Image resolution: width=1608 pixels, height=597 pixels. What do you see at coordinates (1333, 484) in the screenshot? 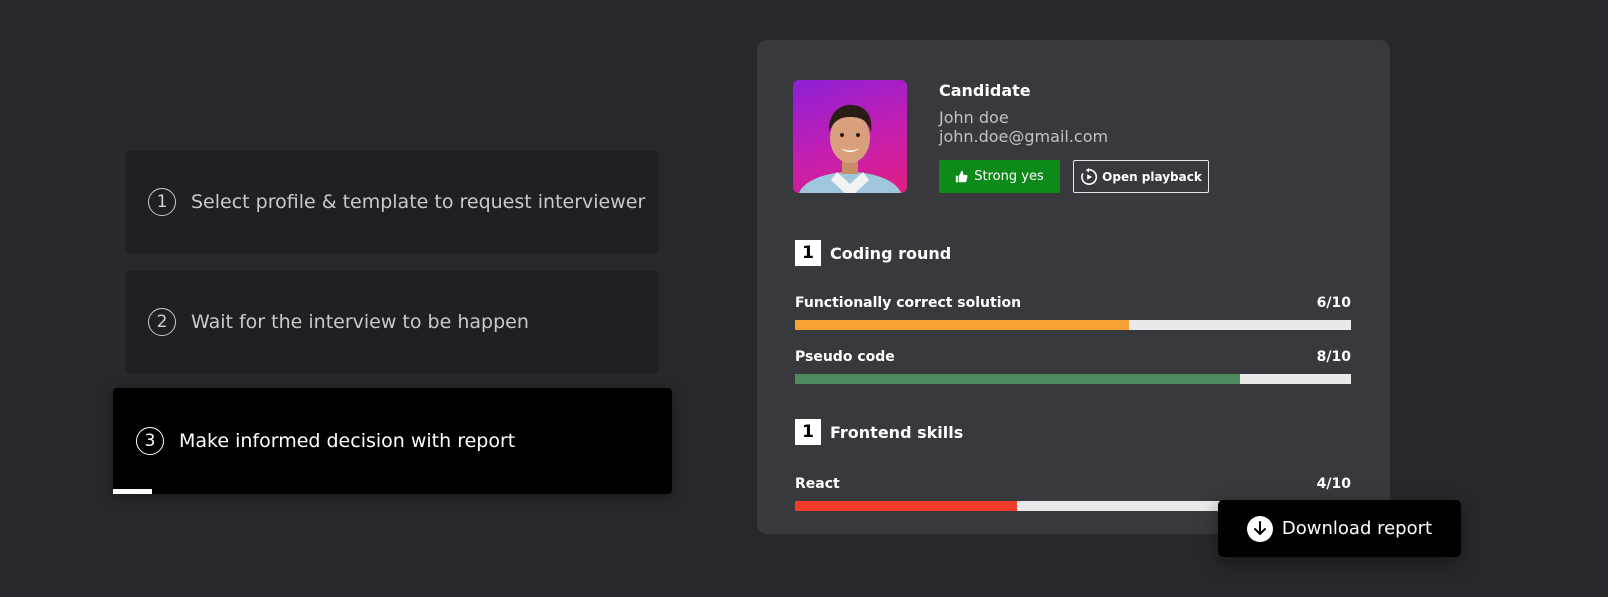
I see `metric-score: 4/10` at bounding box center [1333, 484].